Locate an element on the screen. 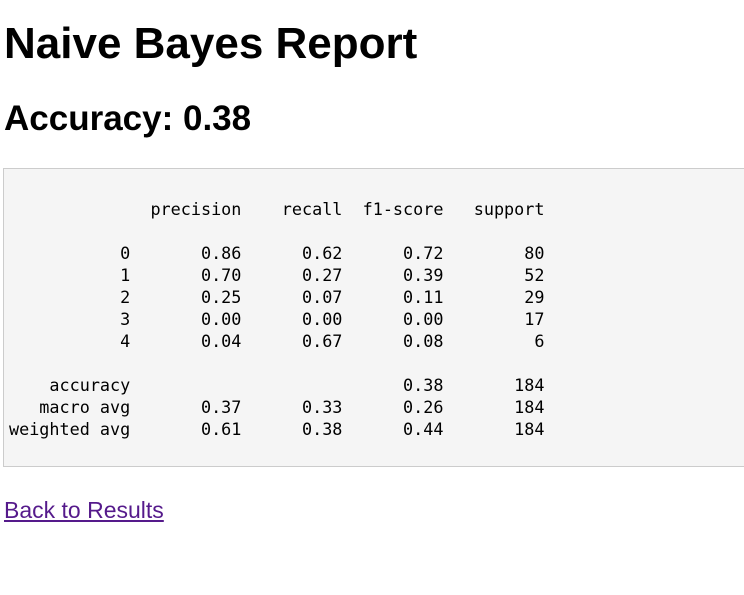  accuracy-heading: Accuracy: 0.38 is located at coordinates (128, 118).